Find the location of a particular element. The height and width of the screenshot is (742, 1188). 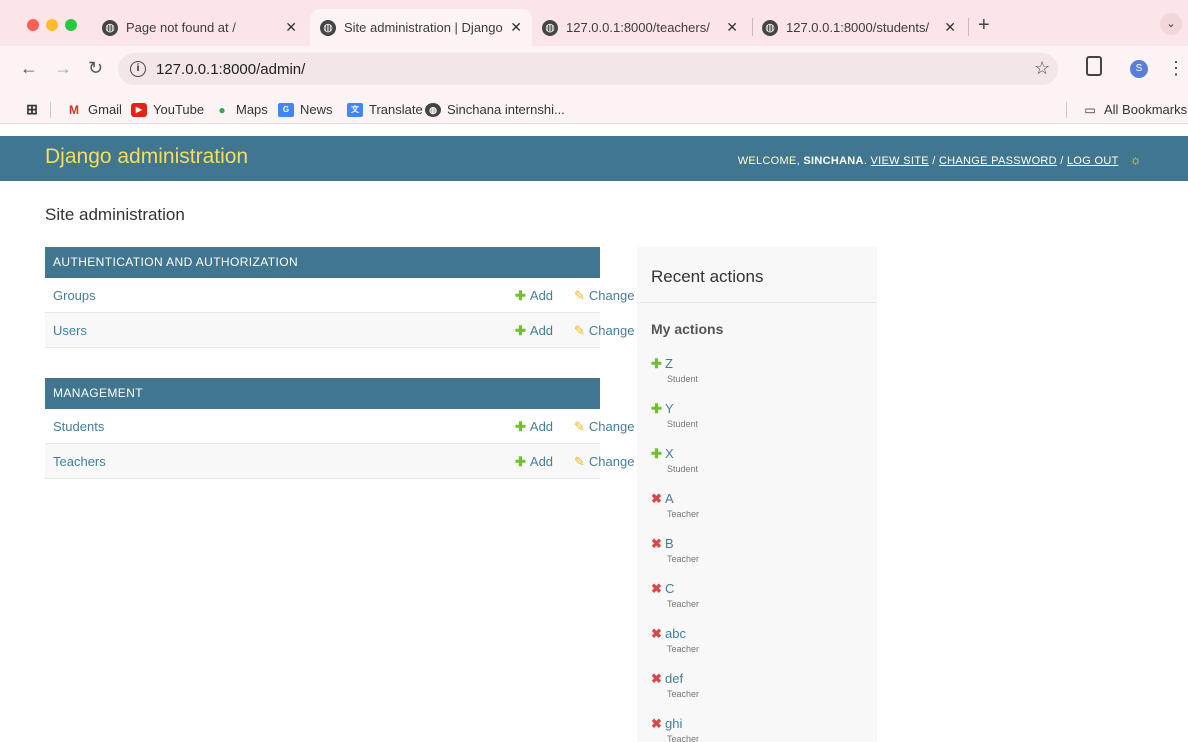

log-out-link: LOG OUT is located at coordinates (1092, 161).